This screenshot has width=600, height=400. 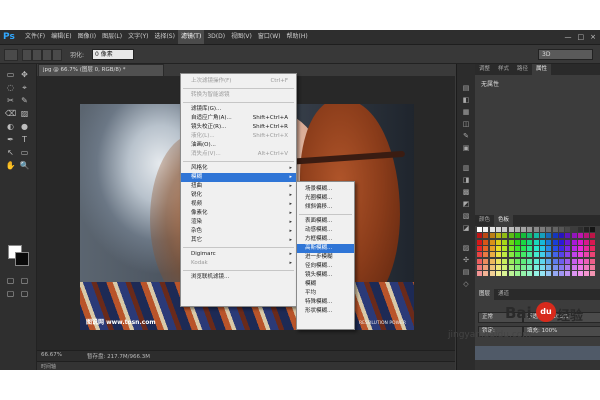 What do you see at coordinates (466, 260) in the screenshot?
I see `dock-panel-icon: ✣` at bounding box center [466, 260].